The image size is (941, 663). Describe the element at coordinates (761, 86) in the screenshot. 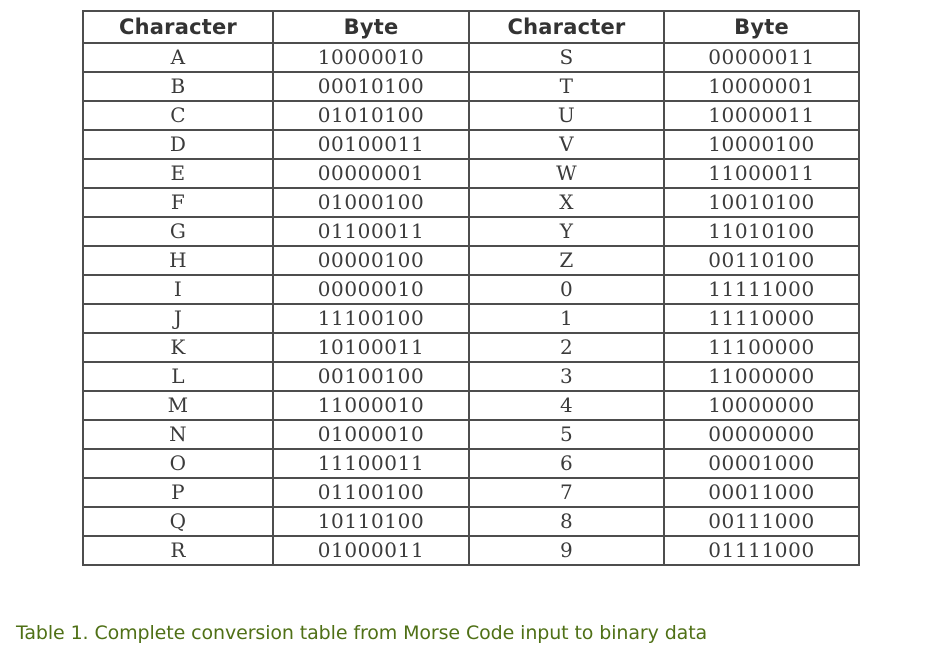

I see `cell-byte-right: 10000001` at that location.